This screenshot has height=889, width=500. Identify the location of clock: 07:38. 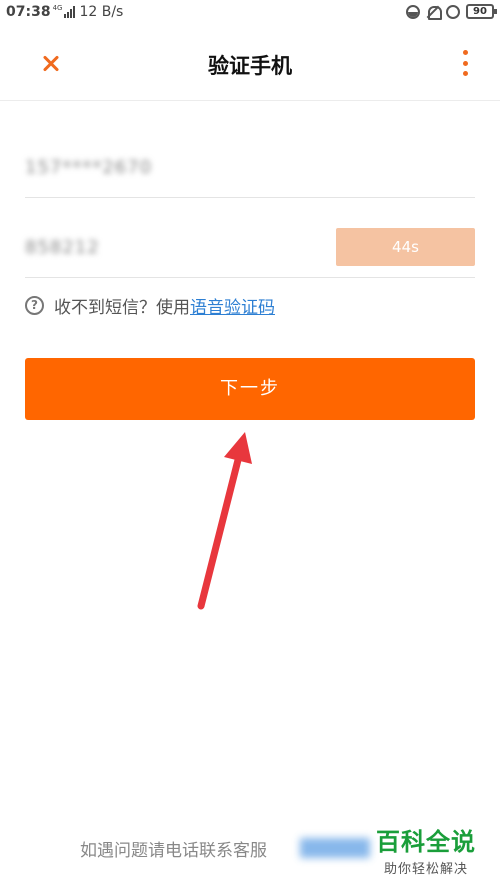
(28, 12).